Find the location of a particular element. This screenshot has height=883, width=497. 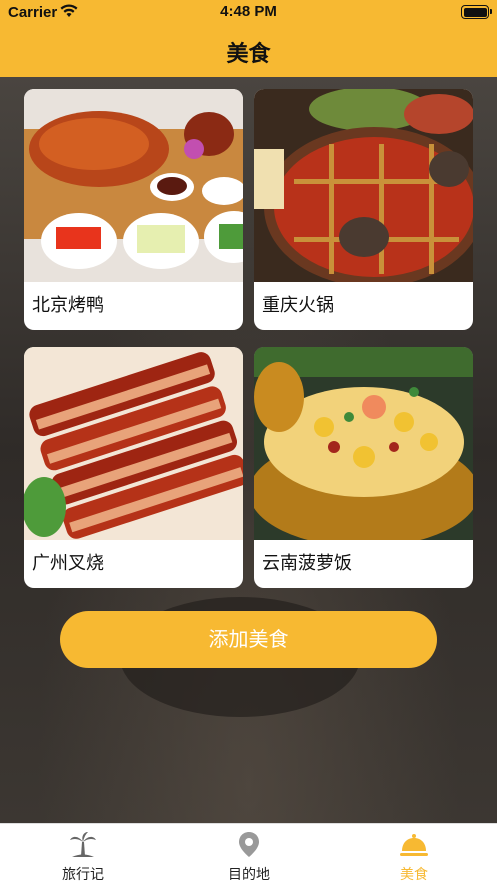

tab-label: 旅行记 is located at coordinates (83, 875).